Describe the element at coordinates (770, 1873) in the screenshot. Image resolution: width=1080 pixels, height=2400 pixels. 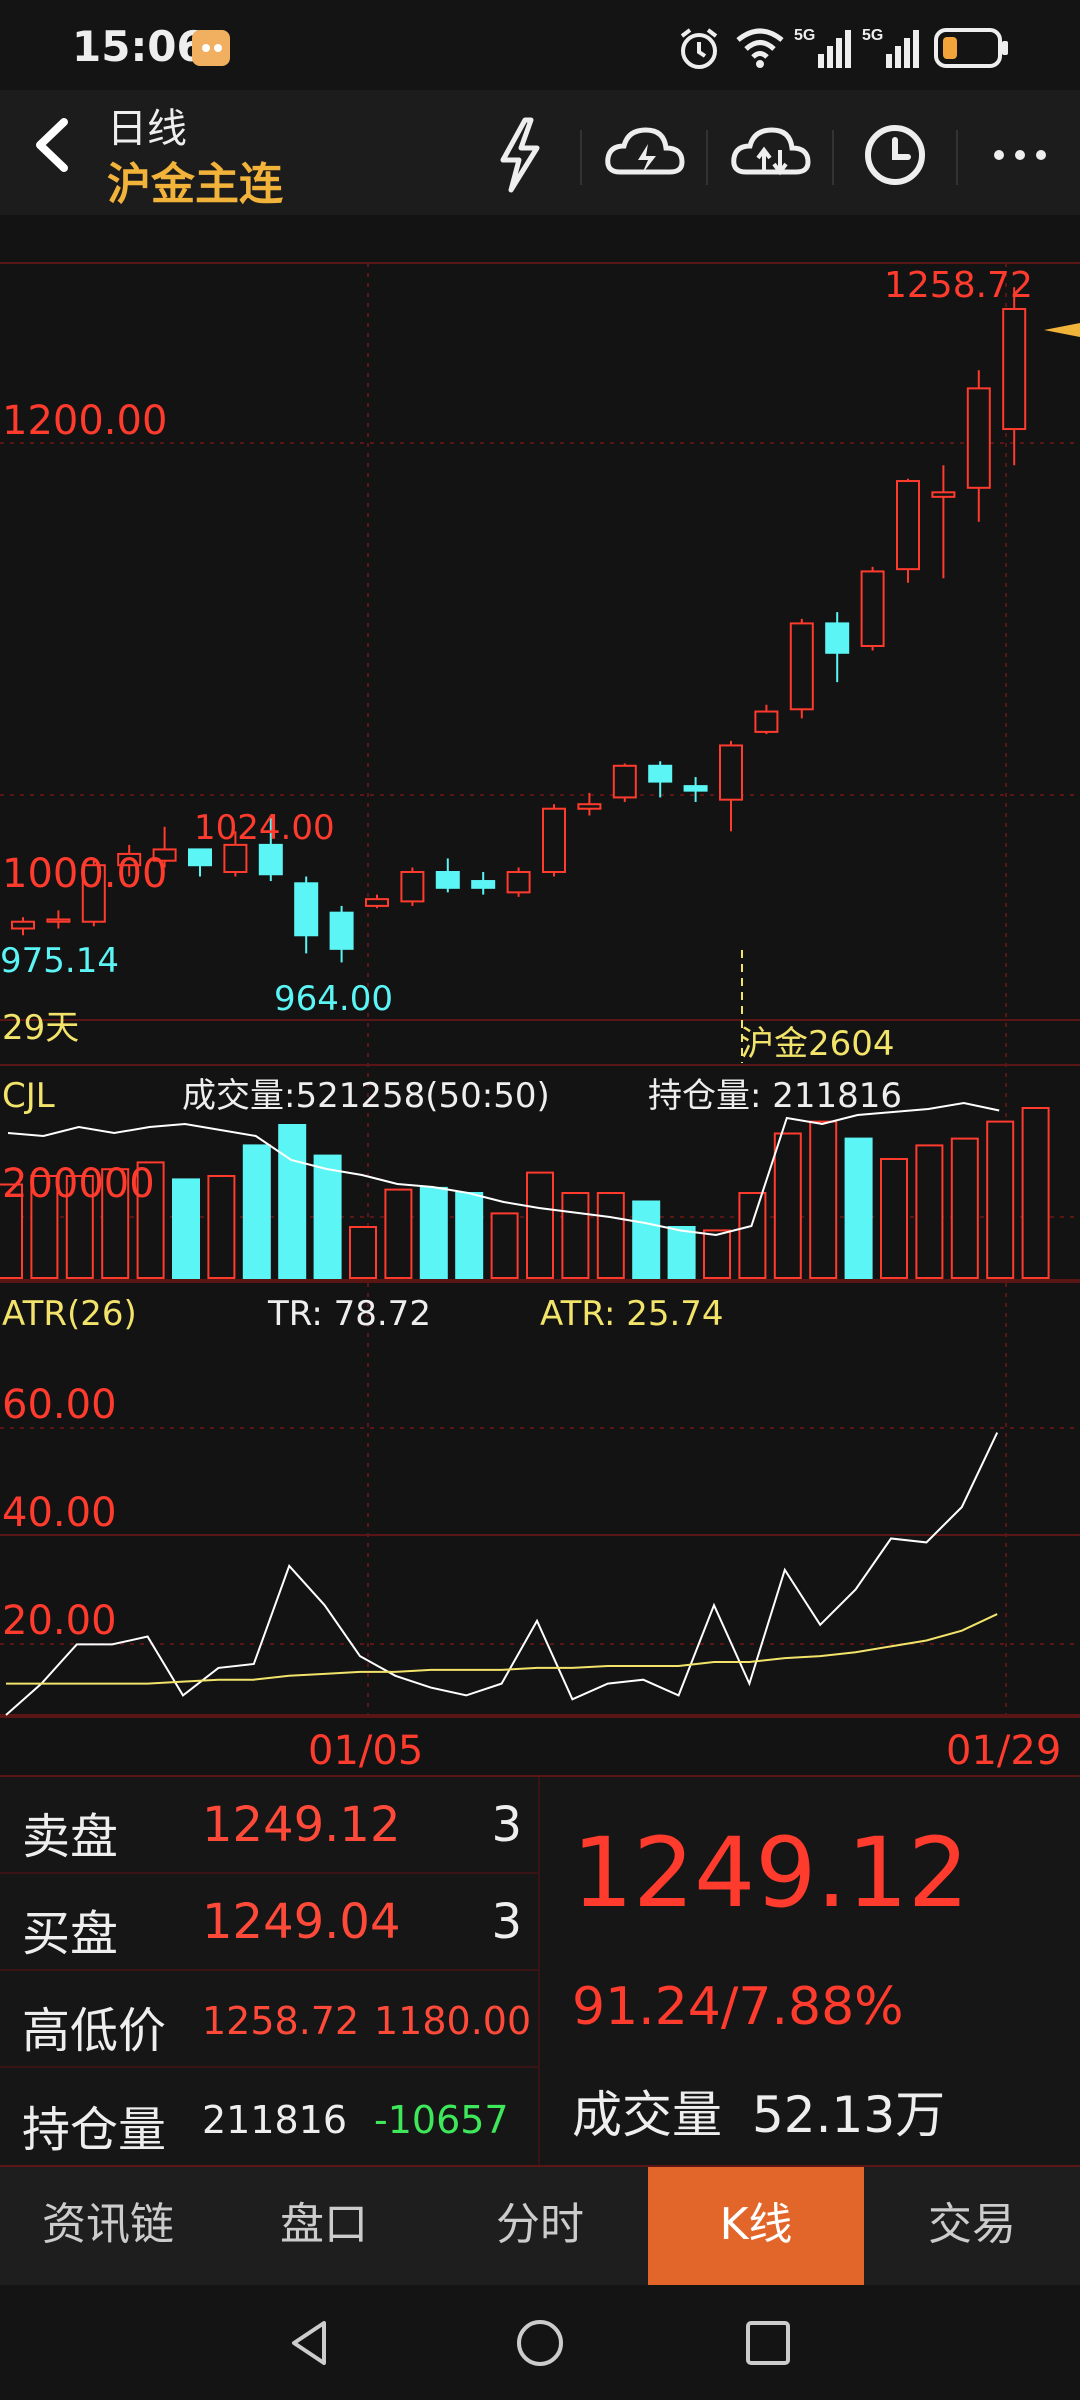
I see `last-price: 1249.12` at that location.